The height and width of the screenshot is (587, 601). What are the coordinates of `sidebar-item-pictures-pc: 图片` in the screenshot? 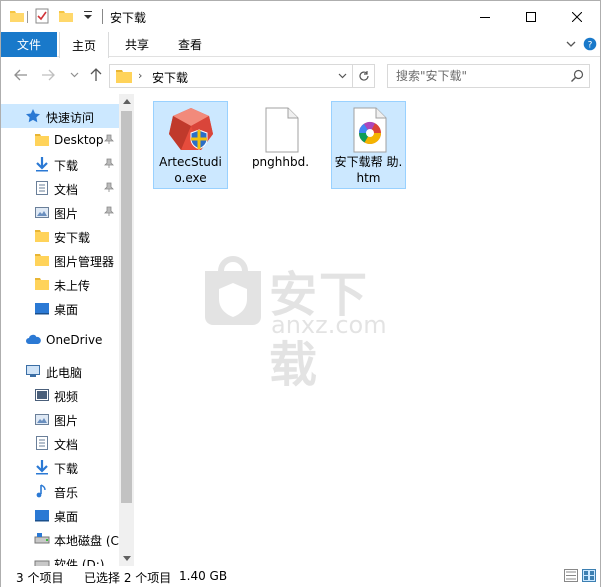 It's located at (60, 419).